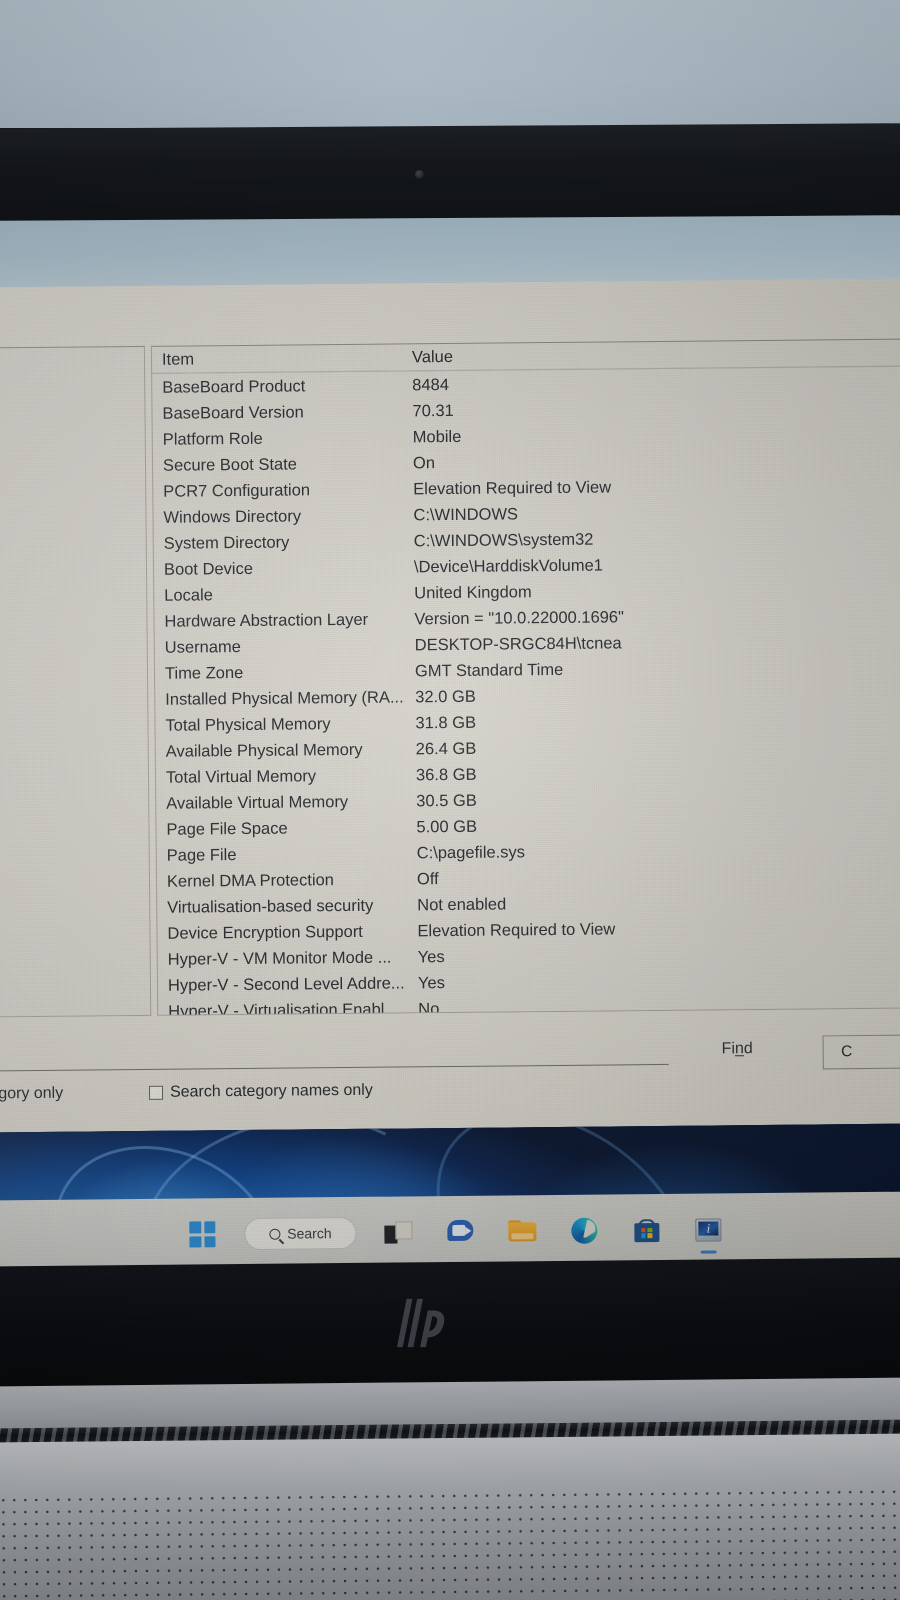  I want to click on cell-item: Windows Directory, so click(232, 517).